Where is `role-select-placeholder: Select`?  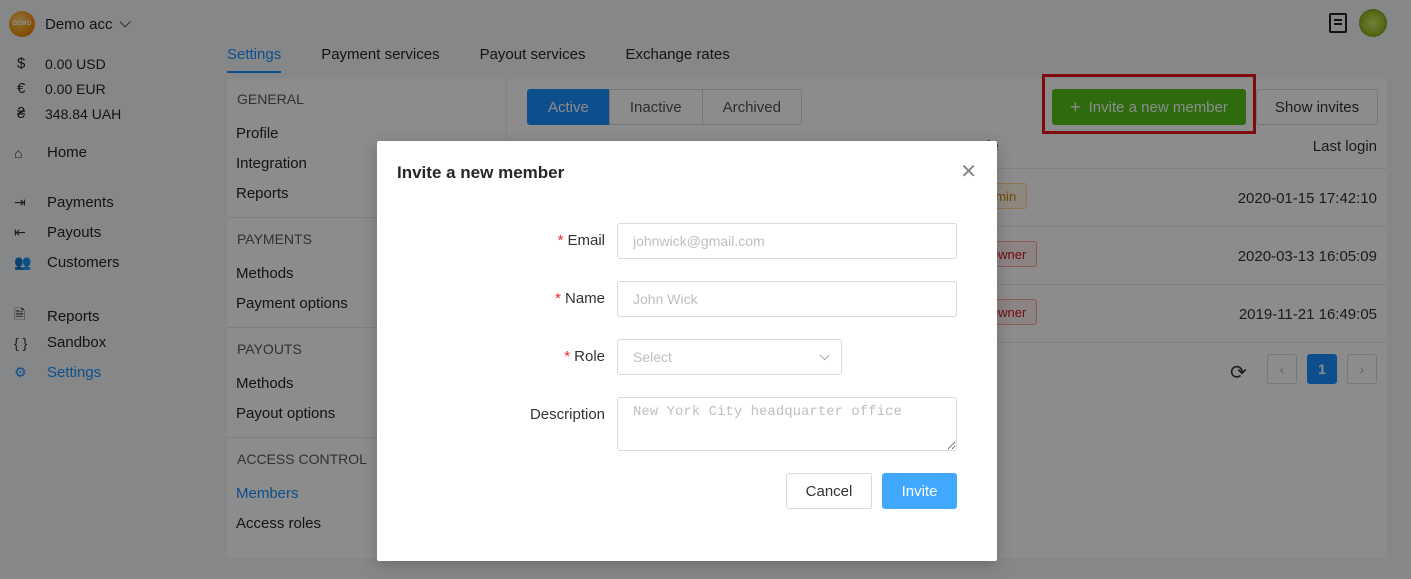
role-select-placeholder: Select is located at coordinates (652, 357).